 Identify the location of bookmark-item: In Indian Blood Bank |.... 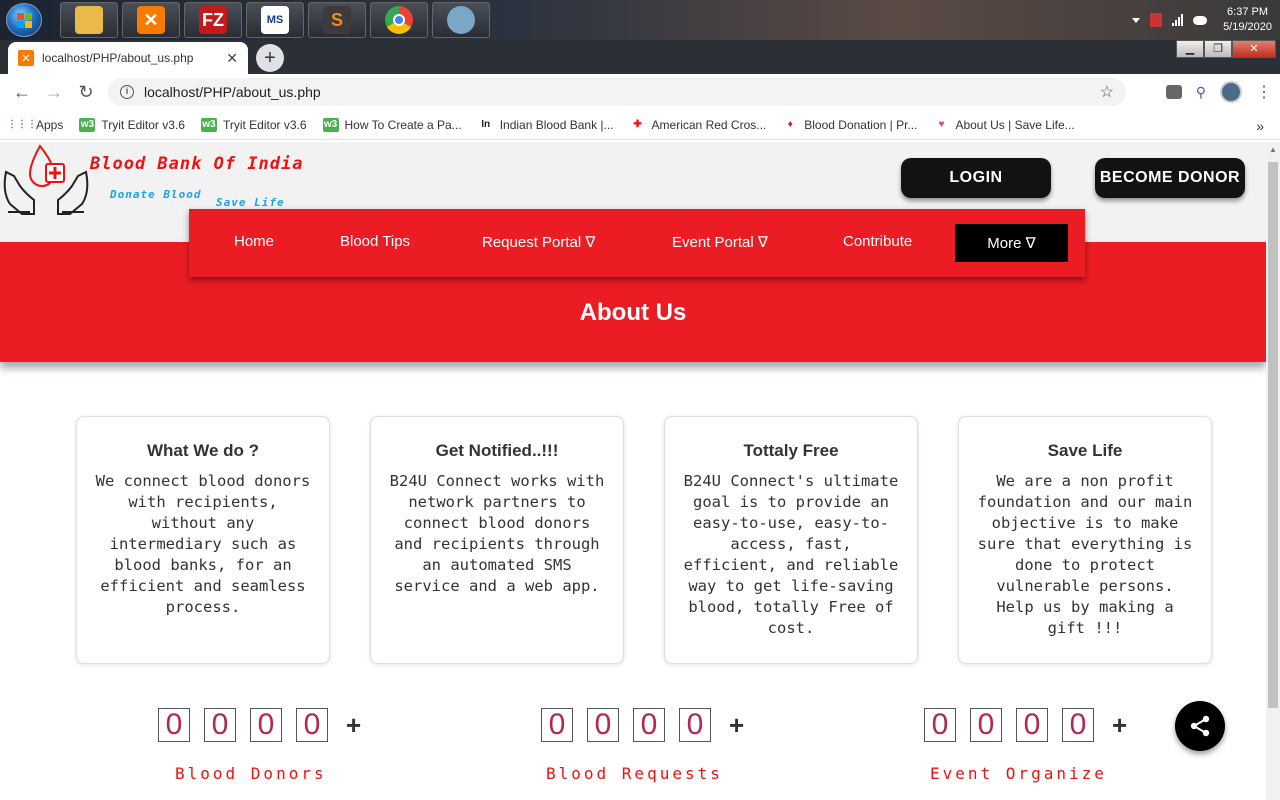
(546, 124).